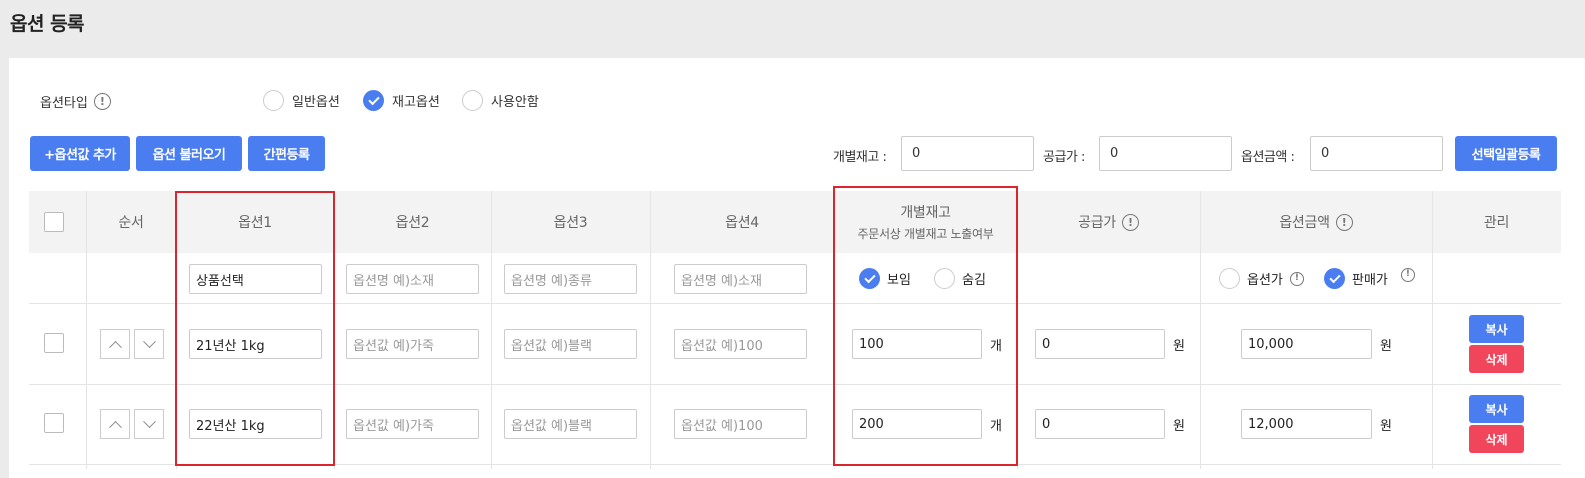  What do you see at coordinates (416, 102) in the screenshot?
I see `radio-label: 재고옵션` at bounding box center [416, 102].